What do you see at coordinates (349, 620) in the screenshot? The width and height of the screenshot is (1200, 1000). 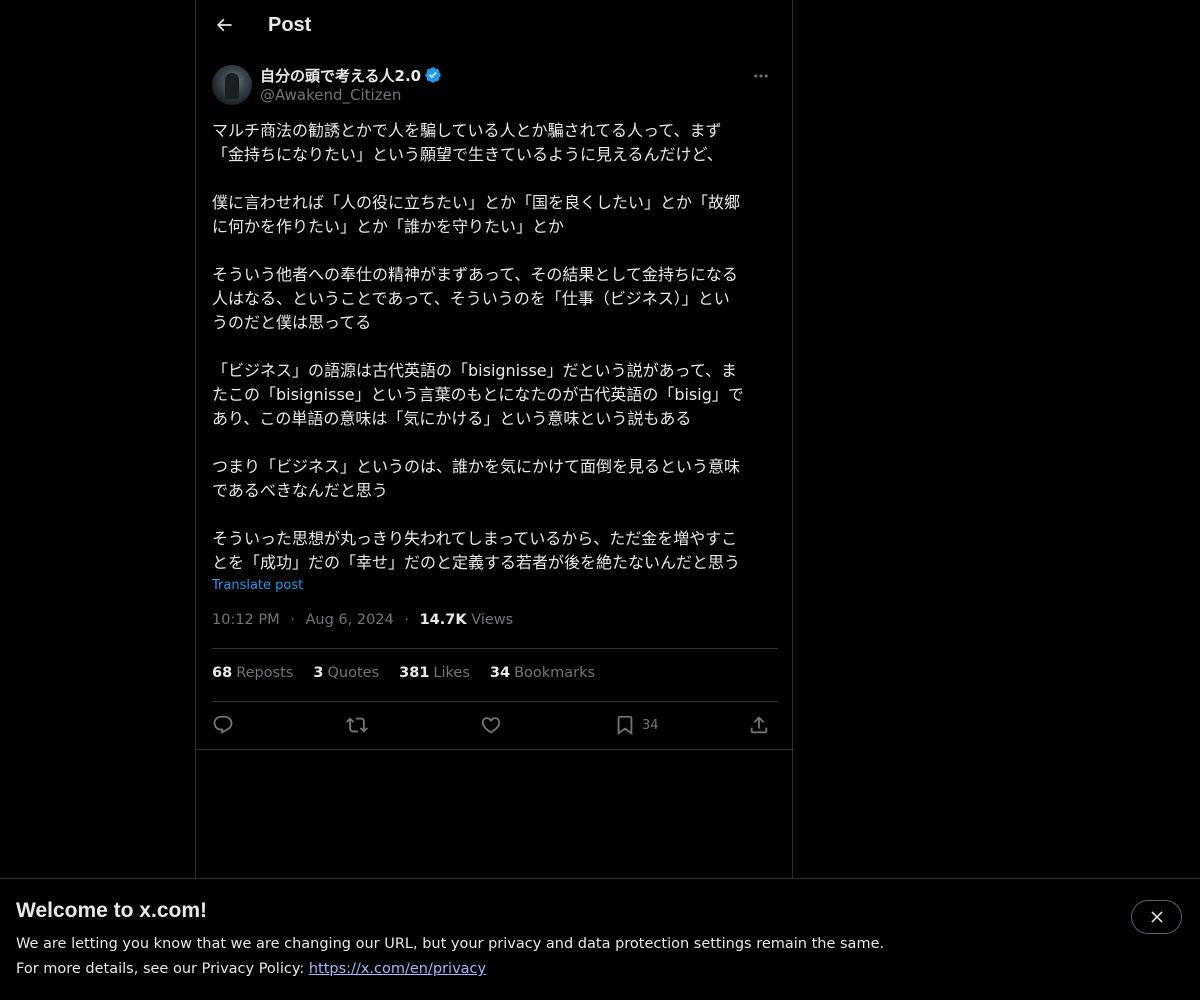 I see `tweet-date: Aug 6, 2024` at bounding box center [349, 620].